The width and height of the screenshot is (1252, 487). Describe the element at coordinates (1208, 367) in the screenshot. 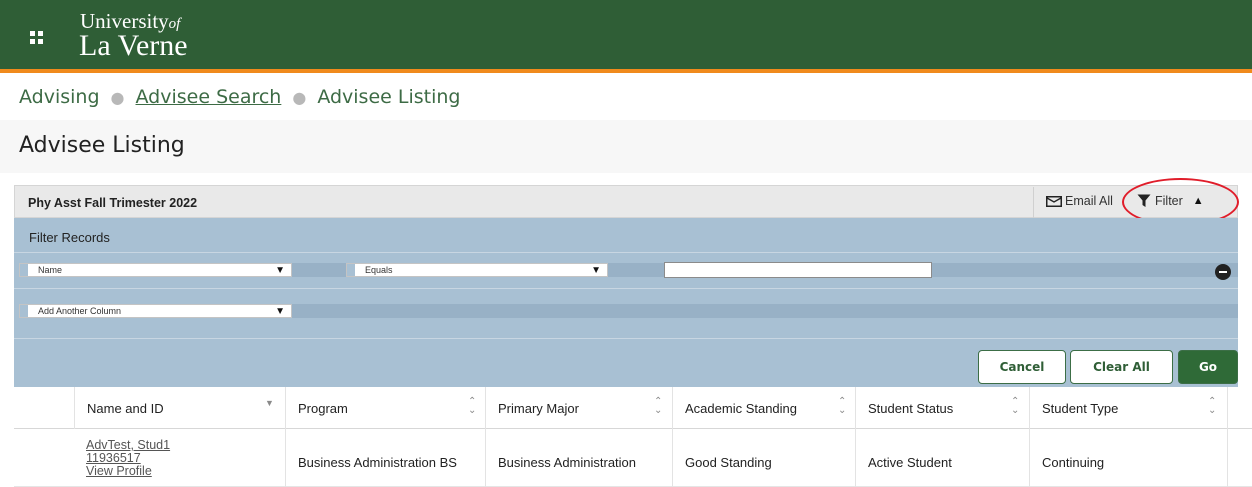

I see `go-button: Go` at that location.